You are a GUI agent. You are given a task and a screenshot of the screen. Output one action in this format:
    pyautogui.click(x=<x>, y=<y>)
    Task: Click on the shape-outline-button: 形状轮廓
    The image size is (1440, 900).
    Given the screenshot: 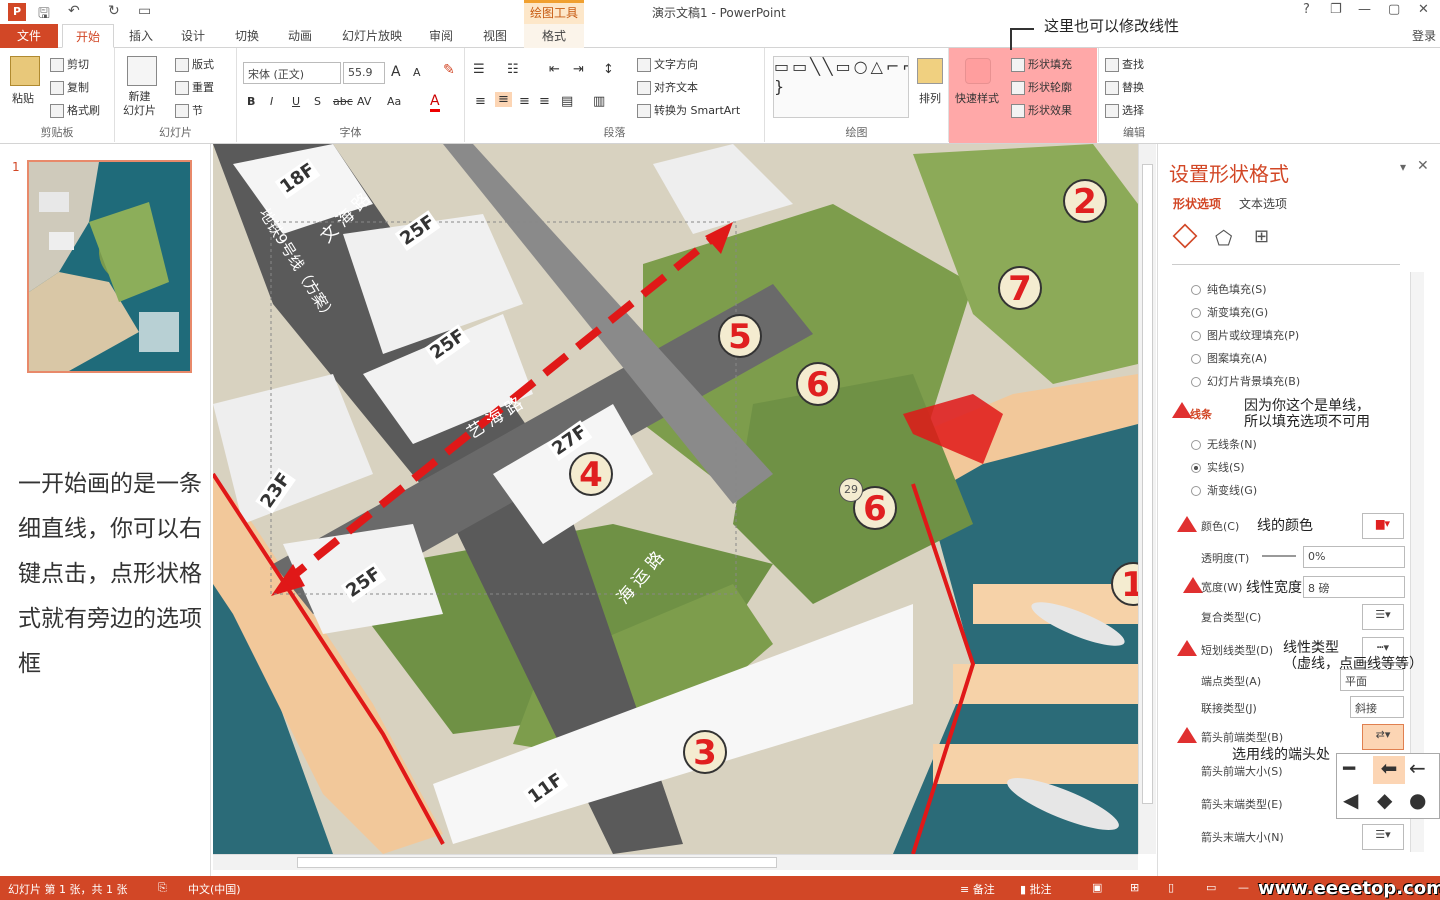 What is the action you would take?
    pyautogui.click(x=1041, y=87)
    